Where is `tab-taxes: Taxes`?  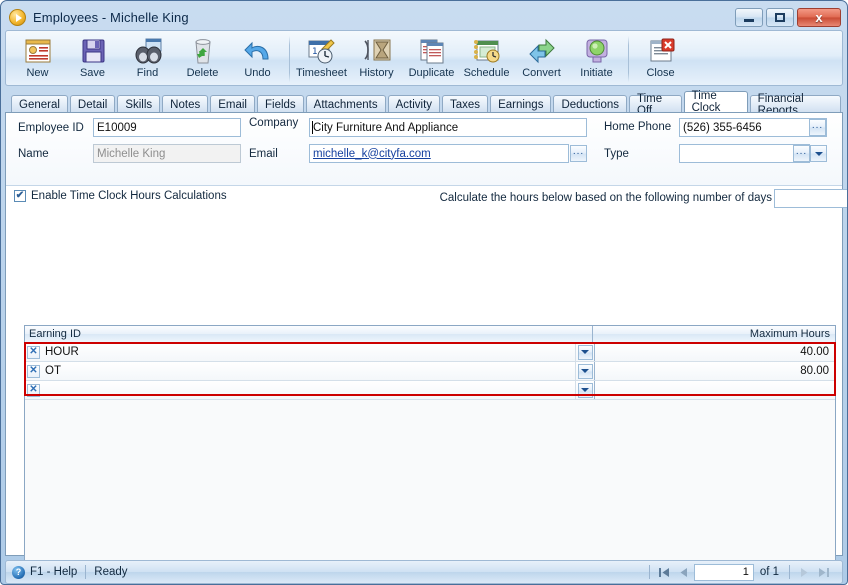 tab-taxes: Taxes is located at coordinates (465, 104).